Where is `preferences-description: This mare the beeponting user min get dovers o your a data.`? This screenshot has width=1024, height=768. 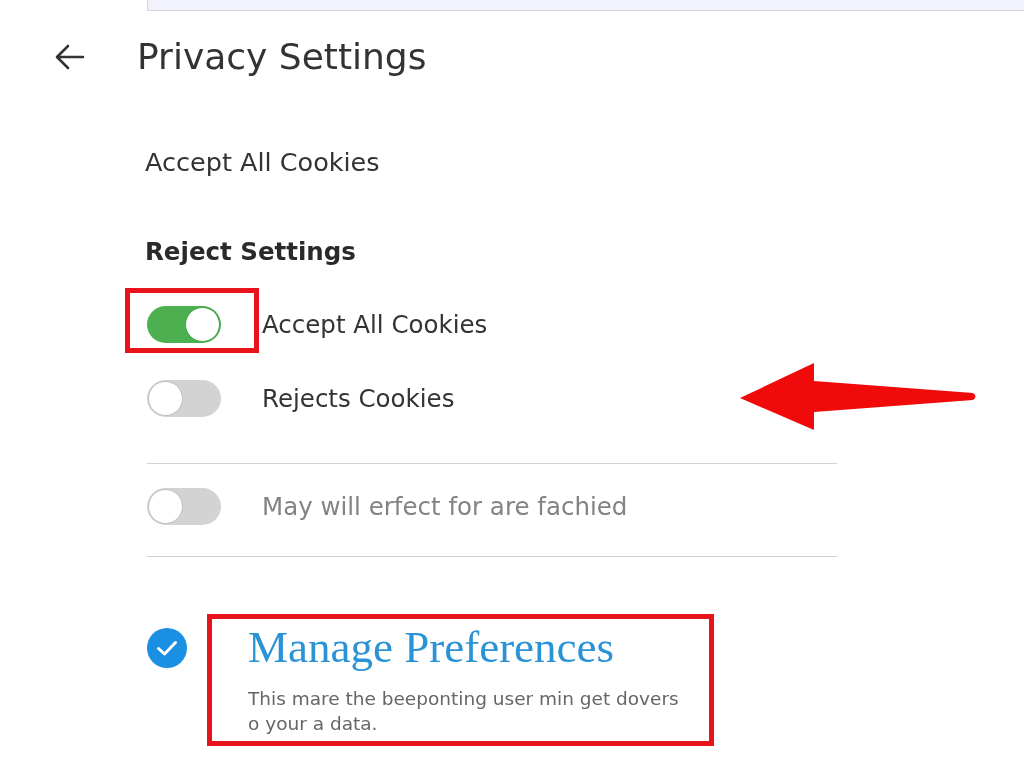 preferences-description: This mare the beeponting user min get dovers o your a data. is located at coordinates (464, 711).